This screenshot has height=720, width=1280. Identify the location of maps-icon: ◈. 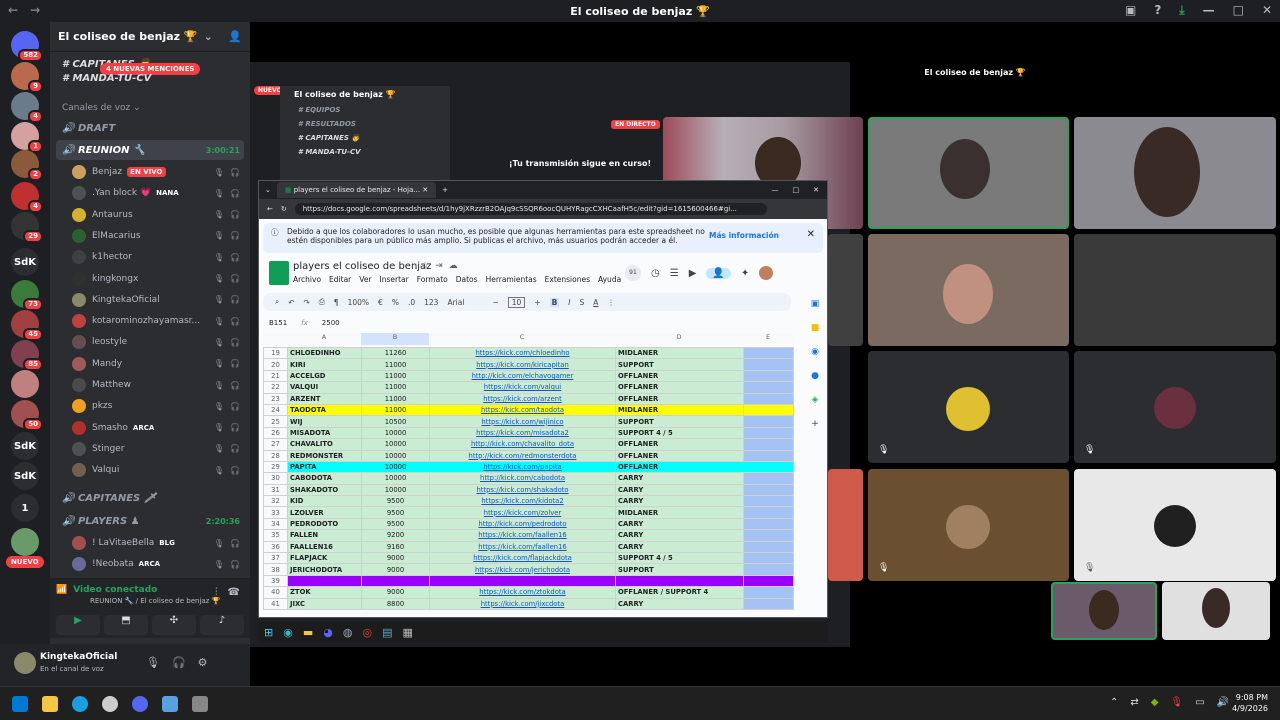
(815, 400).